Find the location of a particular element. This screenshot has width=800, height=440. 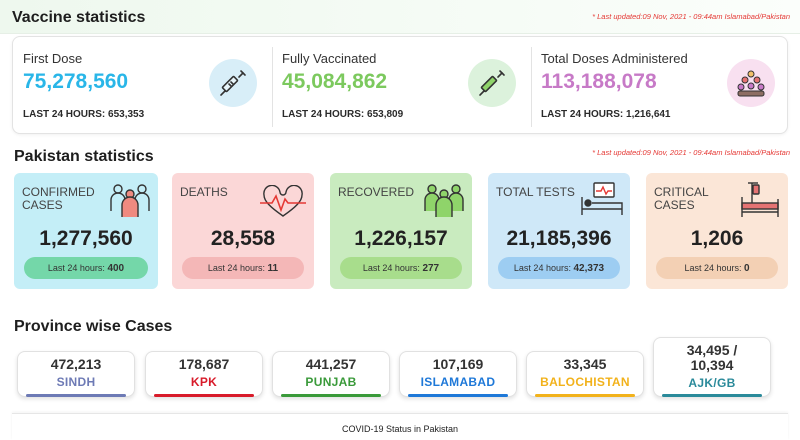

recovered-title: RECOVERED is located at coordinates (376, 192).